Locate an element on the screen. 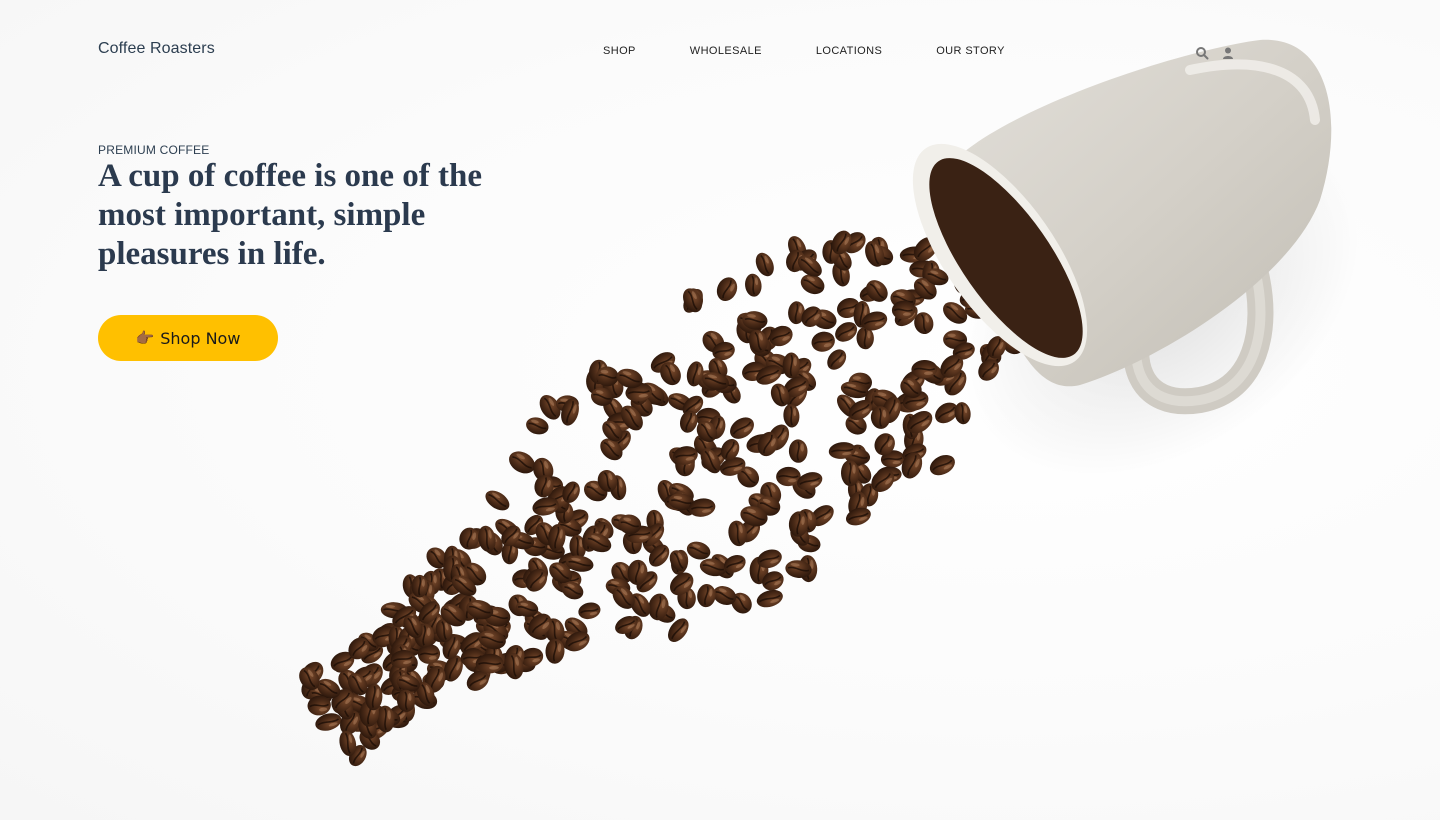 This screenshot has width=1440, height=820. header-actions is located at coordinates (1215, 53).